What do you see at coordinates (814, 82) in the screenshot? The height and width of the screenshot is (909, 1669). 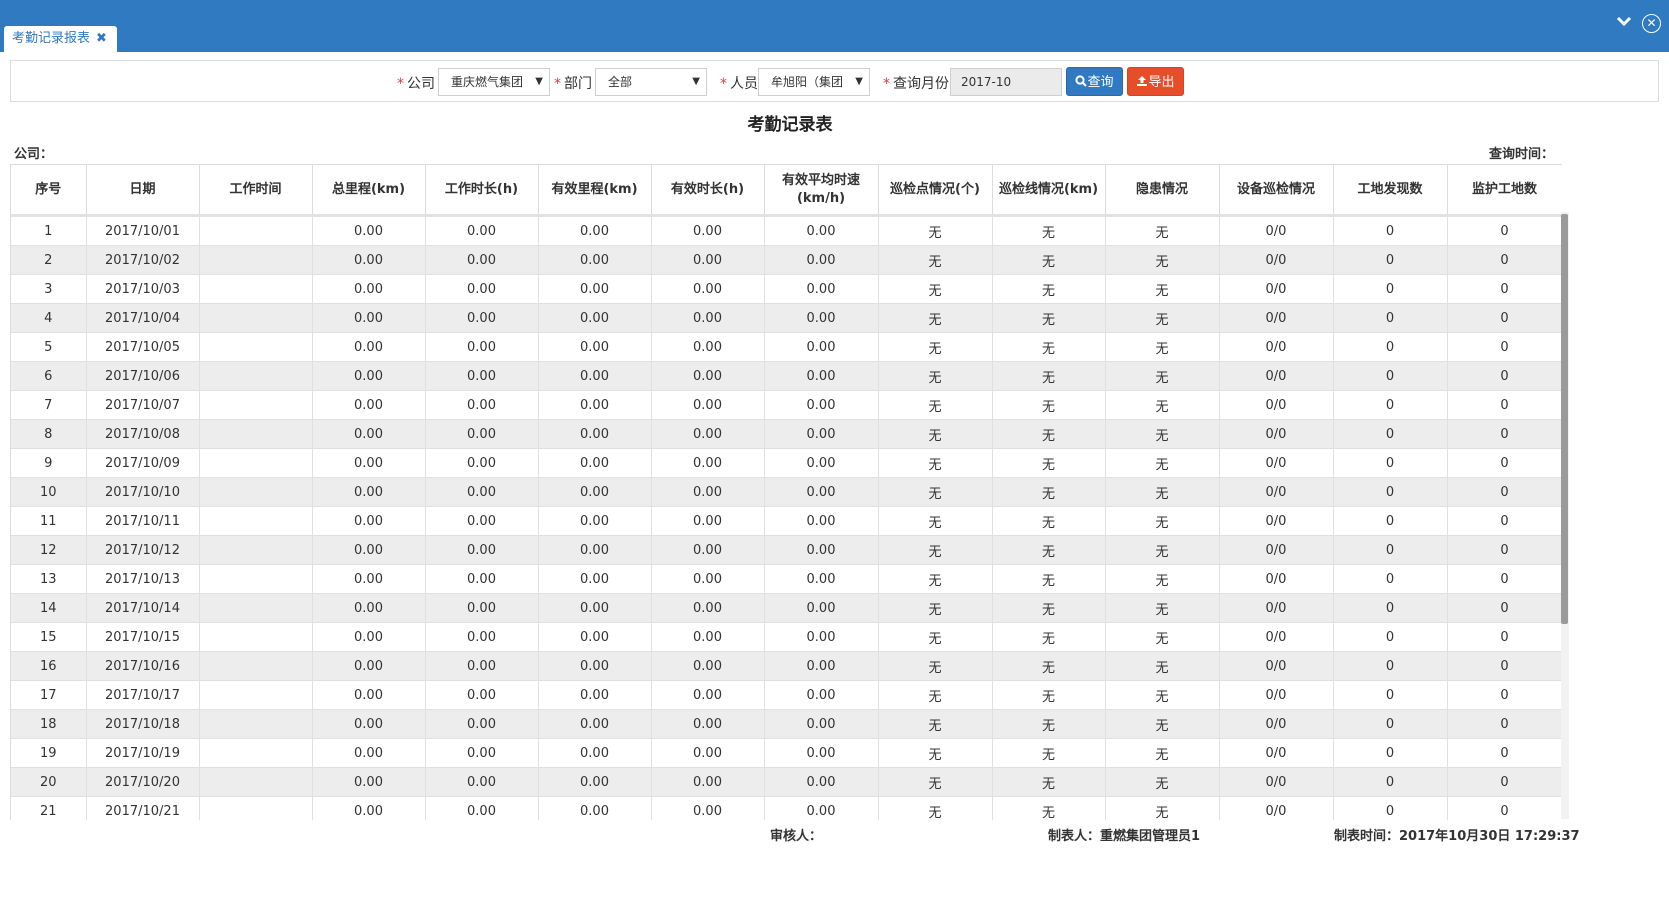 I see `person-select: 牟旭阳（集团 ▼` at bounding box center [814, 82].